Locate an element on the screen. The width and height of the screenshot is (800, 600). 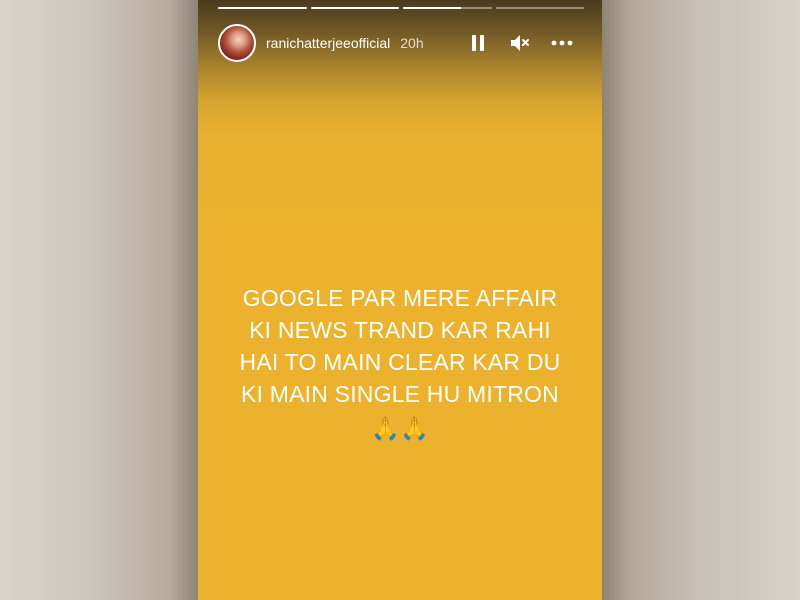
speaker-muted-icon is located at coordinates (520, 43).